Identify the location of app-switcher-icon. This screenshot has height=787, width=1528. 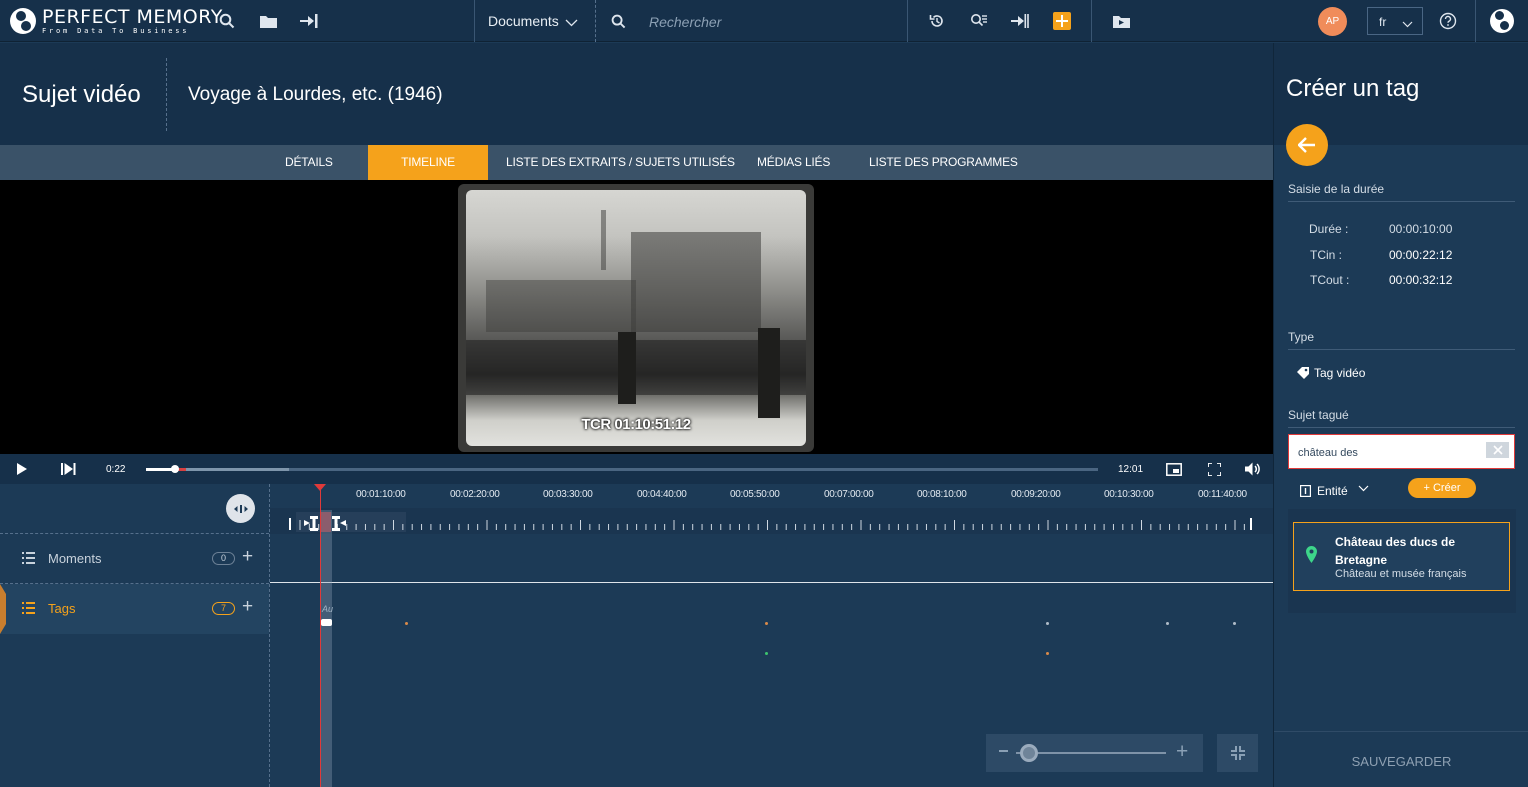
(1502, 21).